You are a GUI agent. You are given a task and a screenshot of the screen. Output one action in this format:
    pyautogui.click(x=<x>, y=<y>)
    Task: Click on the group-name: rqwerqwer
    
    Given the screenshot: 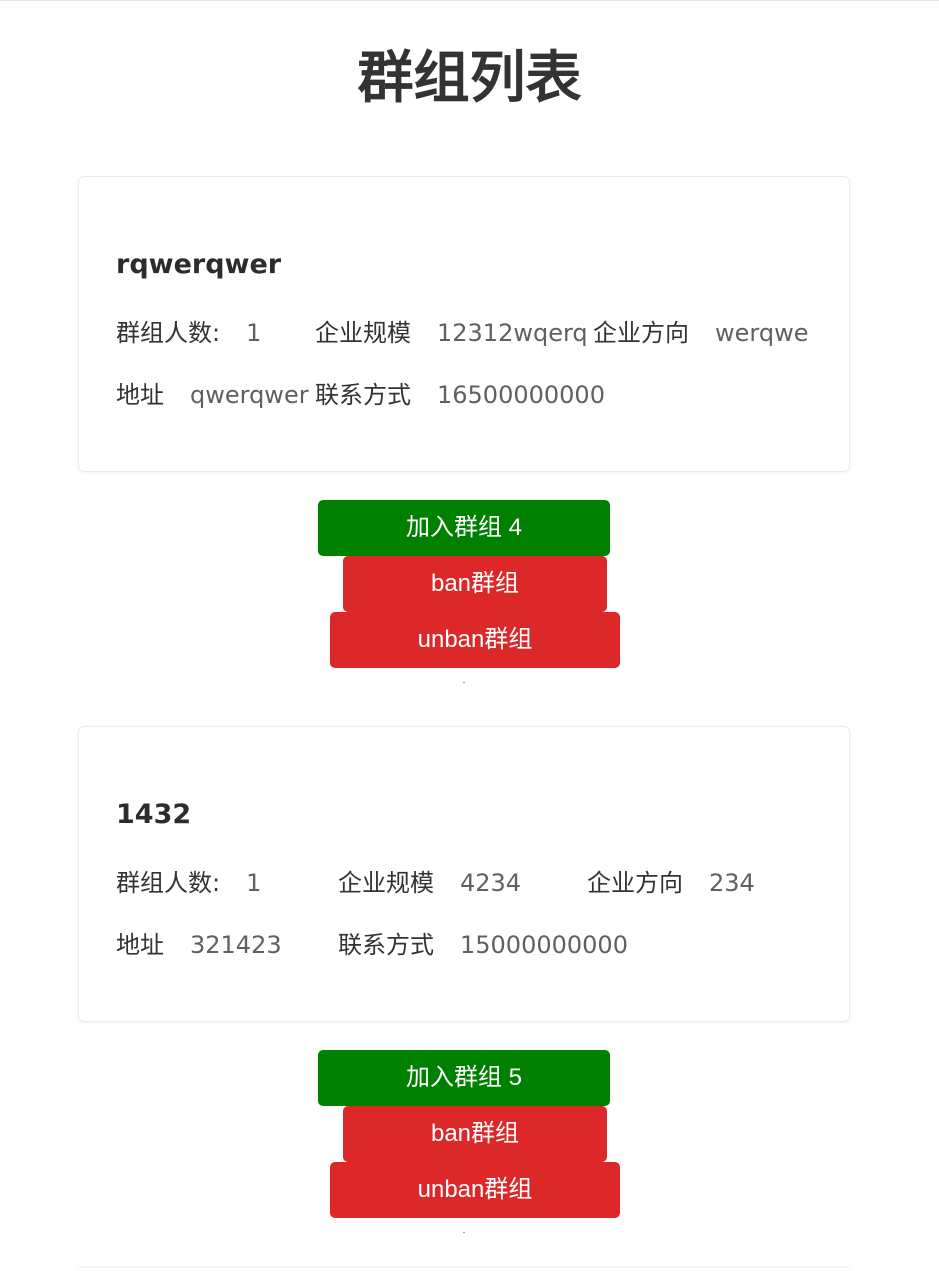 What is the action you would take?
    pyautogui.click(x=199, y=264)
    